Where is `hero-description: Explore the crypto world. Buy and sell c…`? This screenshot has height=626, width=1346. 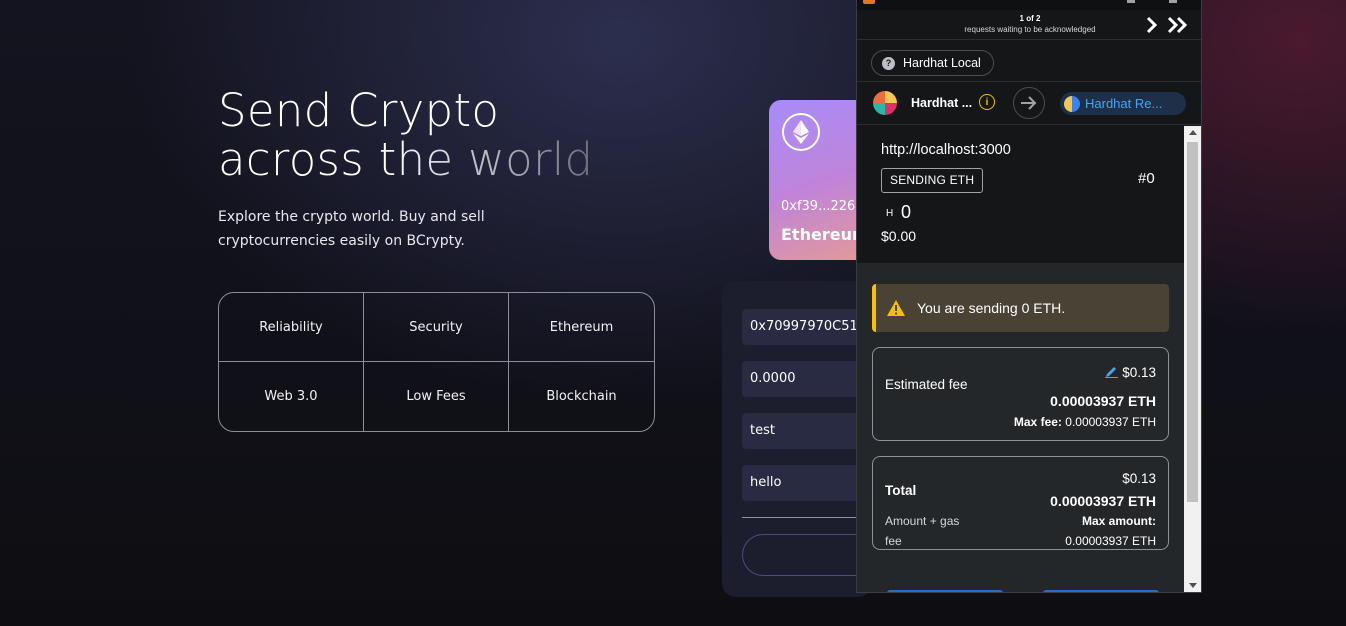 hero-description: Explore the crypto world. Buy and sell c… is located at coordinates (351, 229).